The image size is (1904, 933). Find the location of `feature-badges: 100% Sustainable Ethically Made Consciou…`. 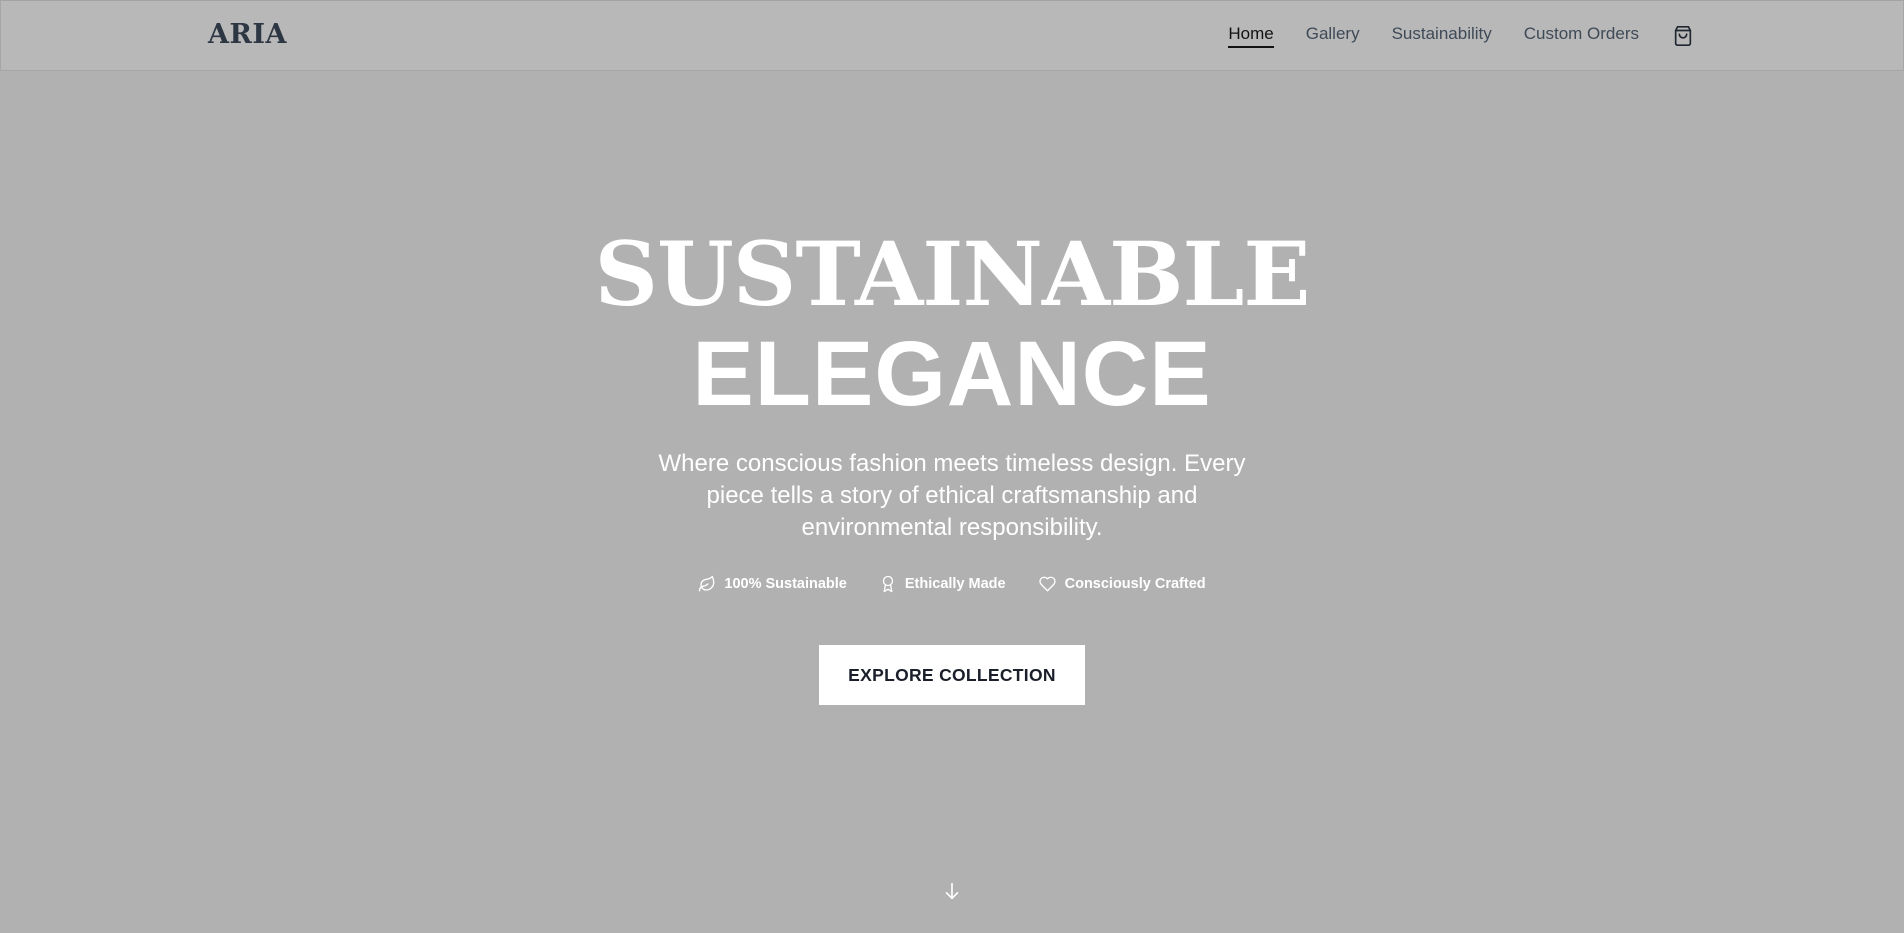

feature-badges: 100% Sustainable Ethically Made Consciou… is located at coordinates (952, 584).